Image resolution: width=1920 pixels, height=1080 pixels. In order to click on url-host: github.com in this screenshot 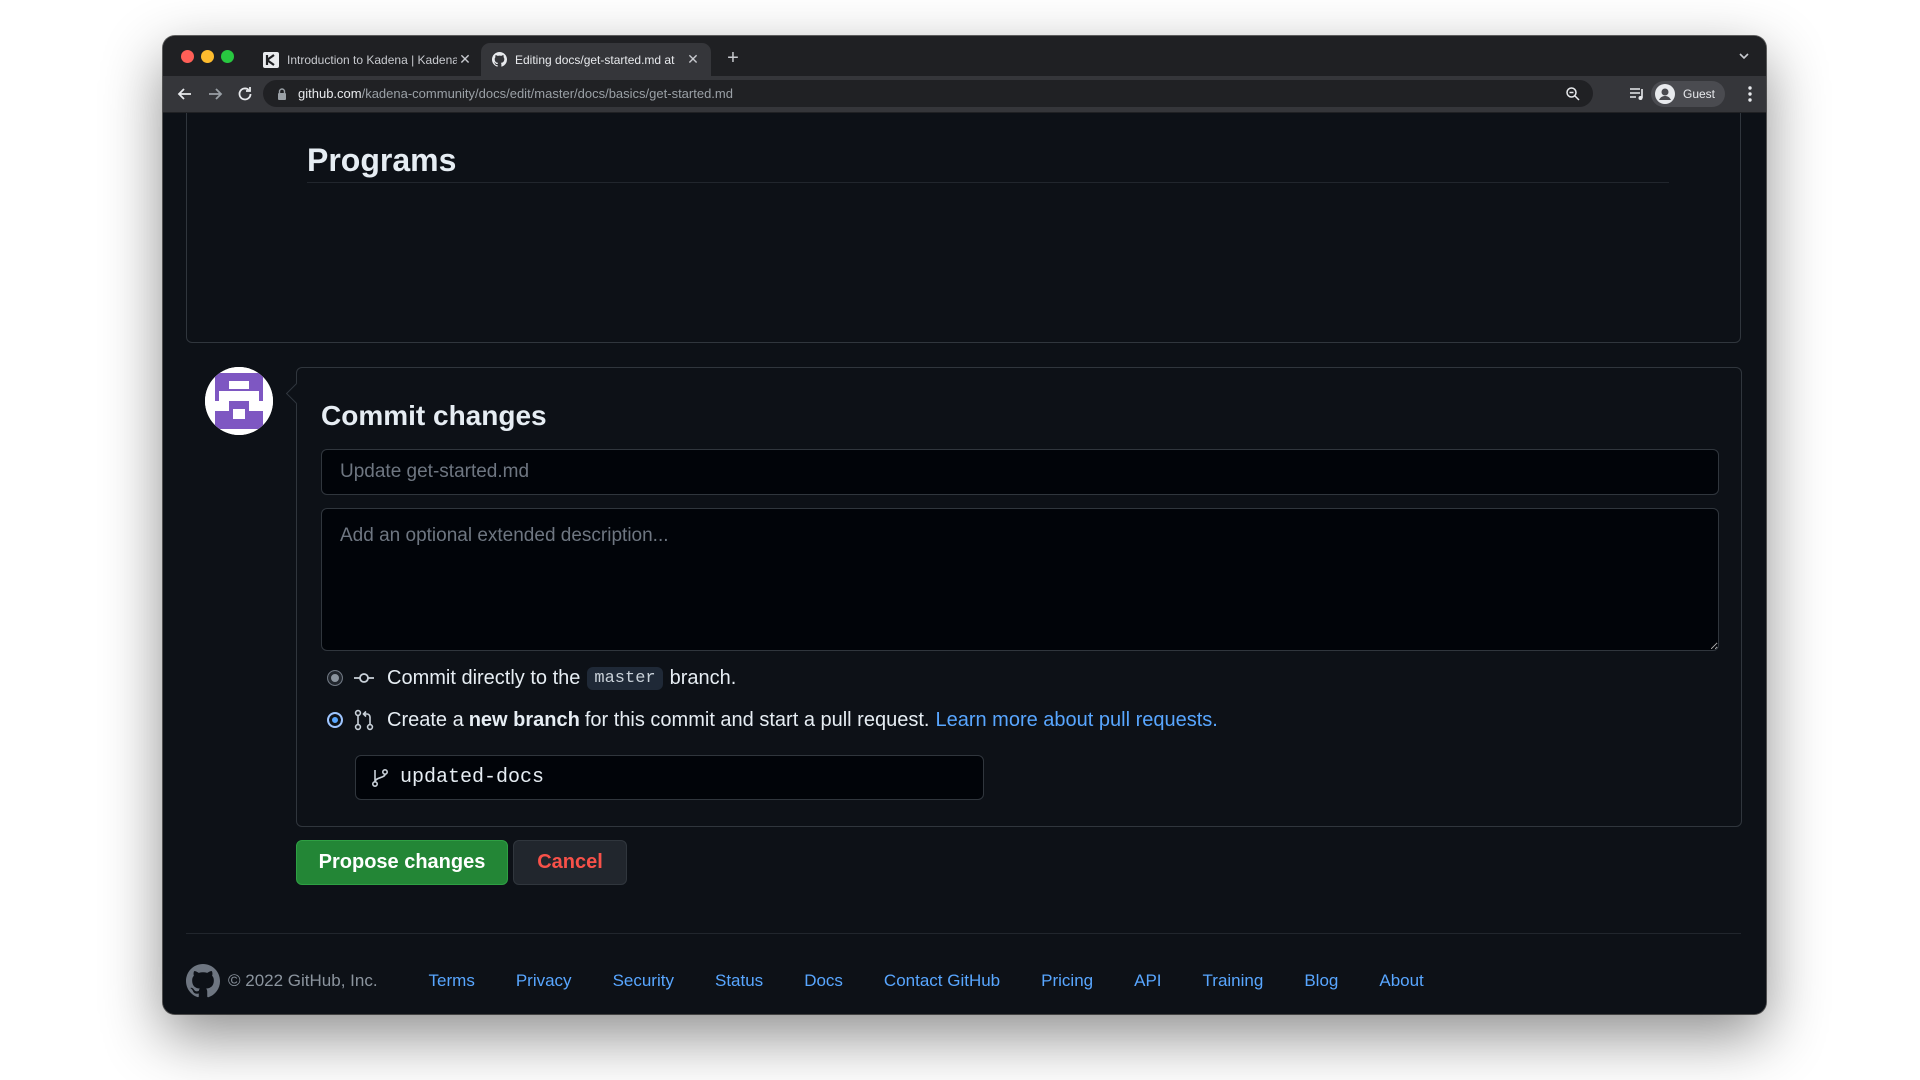, I will do `click(330, 93)`.